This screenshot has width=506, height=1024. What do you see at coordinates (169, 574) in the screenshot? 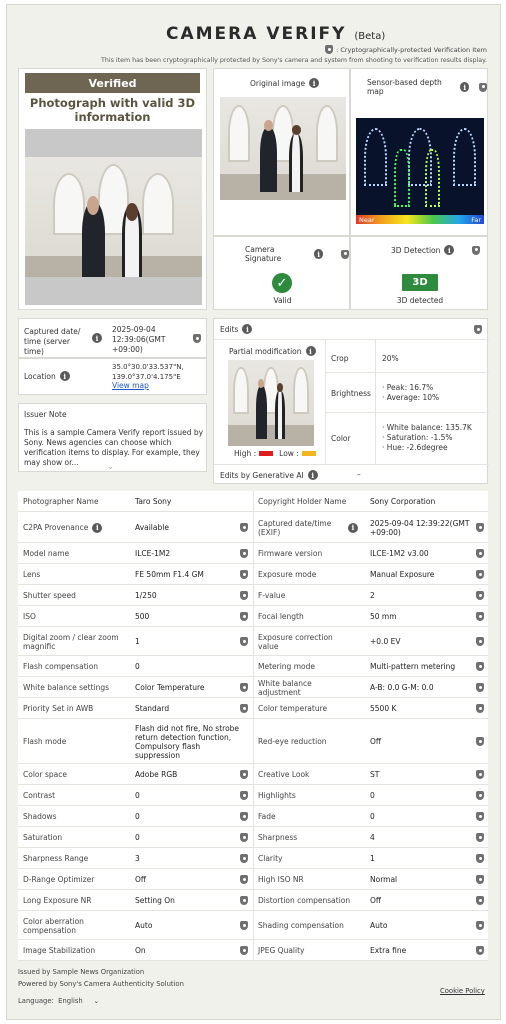
I see `field-value: FE 50mm F1.4 GM` at bounding box center [169, 574].